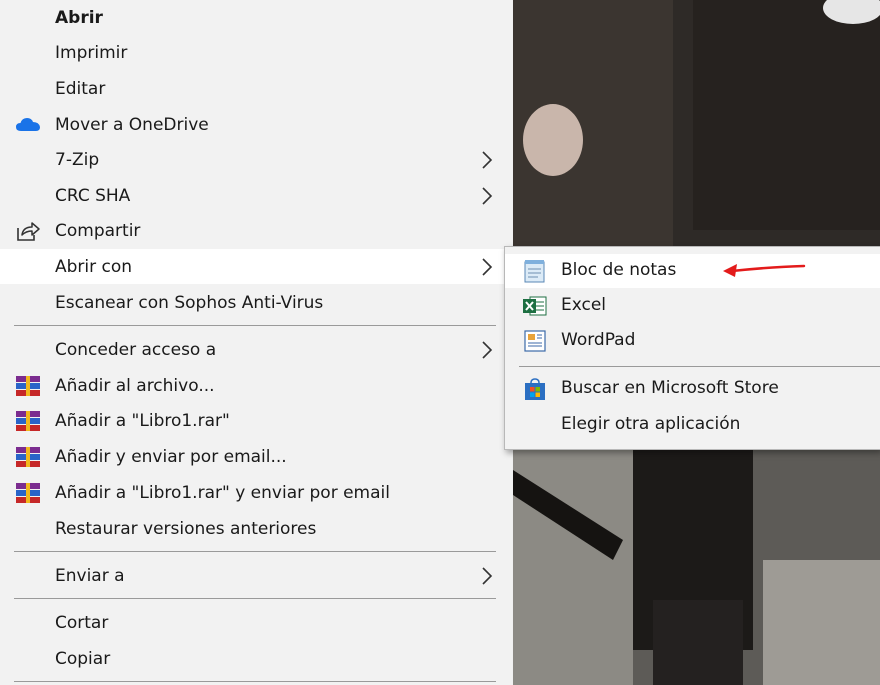 This screenshot has width=880, height=685. Describe the element at coordinates (136, 349) in the screenshot. I see `menu-item-label: Conceder acceso a` at that location.